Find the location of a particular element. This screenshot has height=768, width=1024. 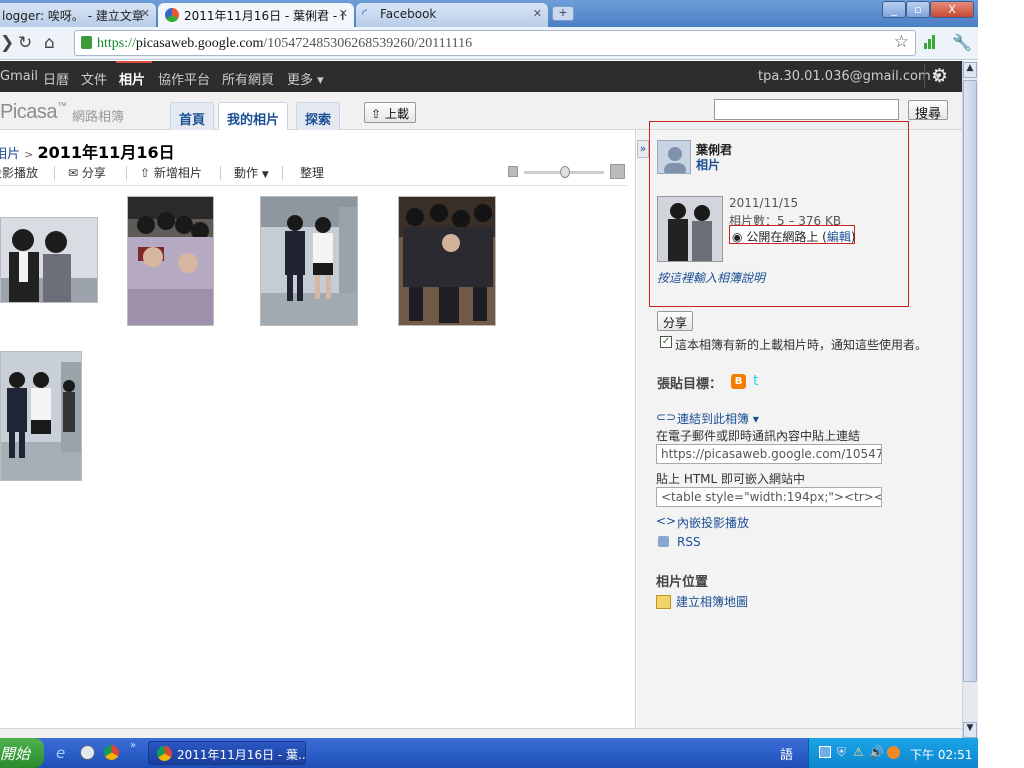

owner-photos-link: 相片 is located at coordinates (708, 164).